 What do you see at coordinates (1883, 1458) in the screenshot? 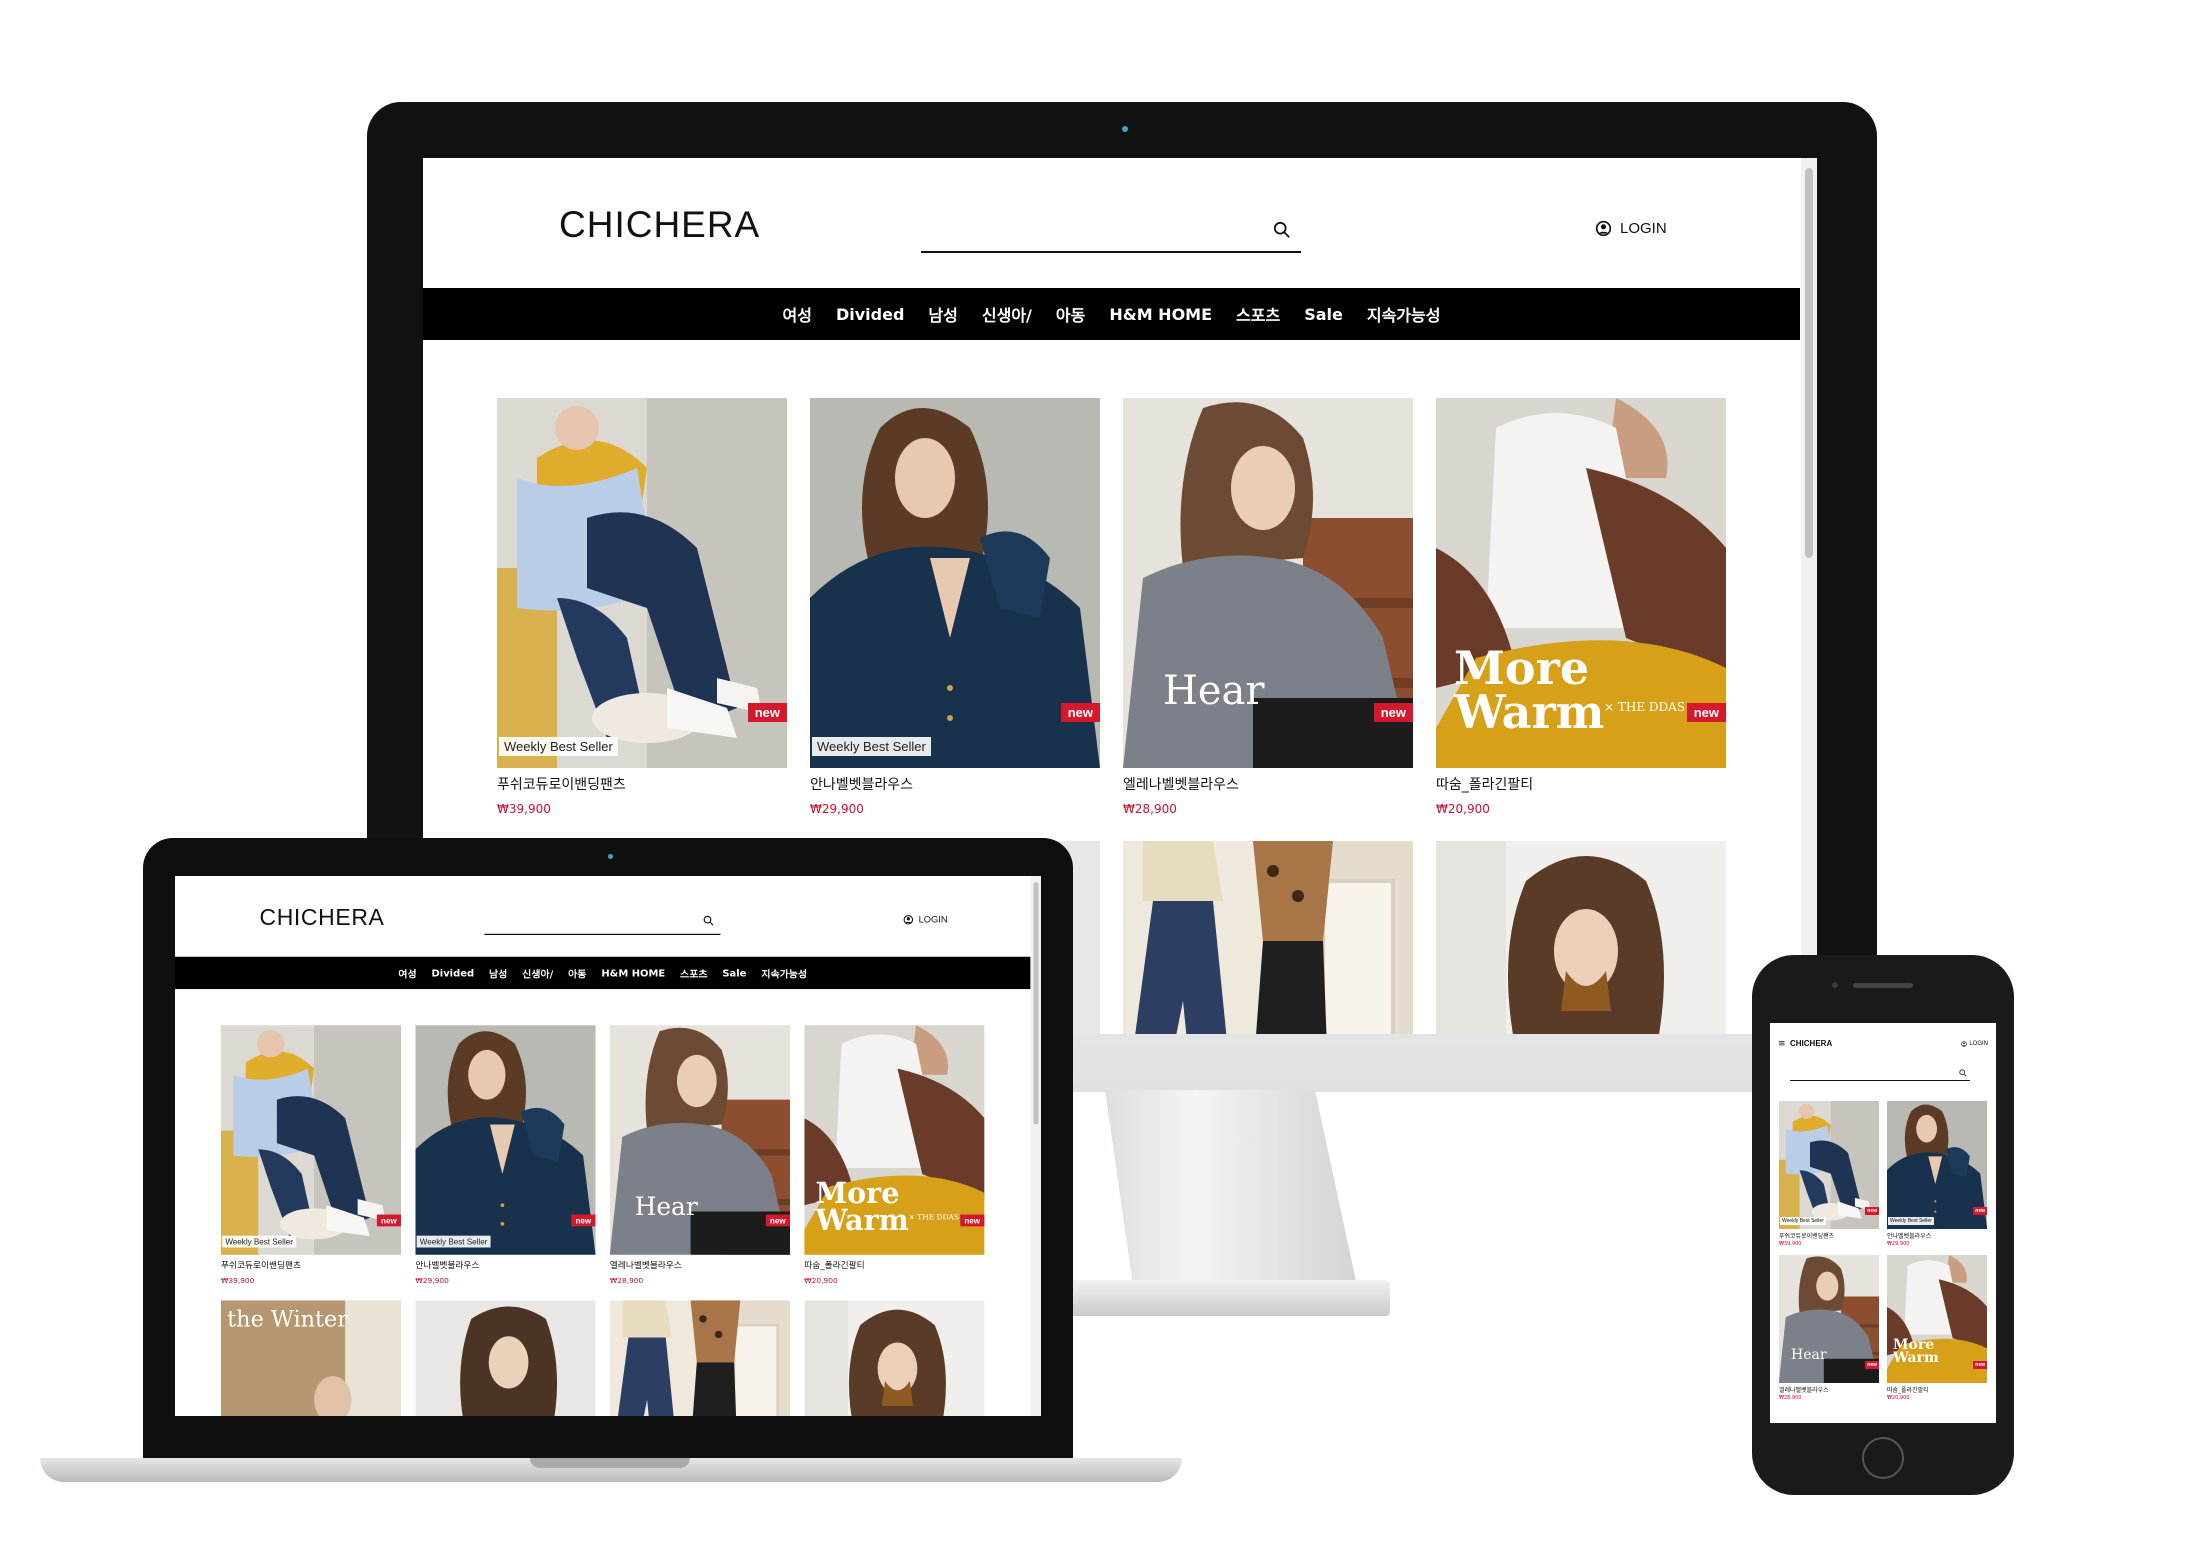
I see `home-button` at bounding box center [1883, 1458].